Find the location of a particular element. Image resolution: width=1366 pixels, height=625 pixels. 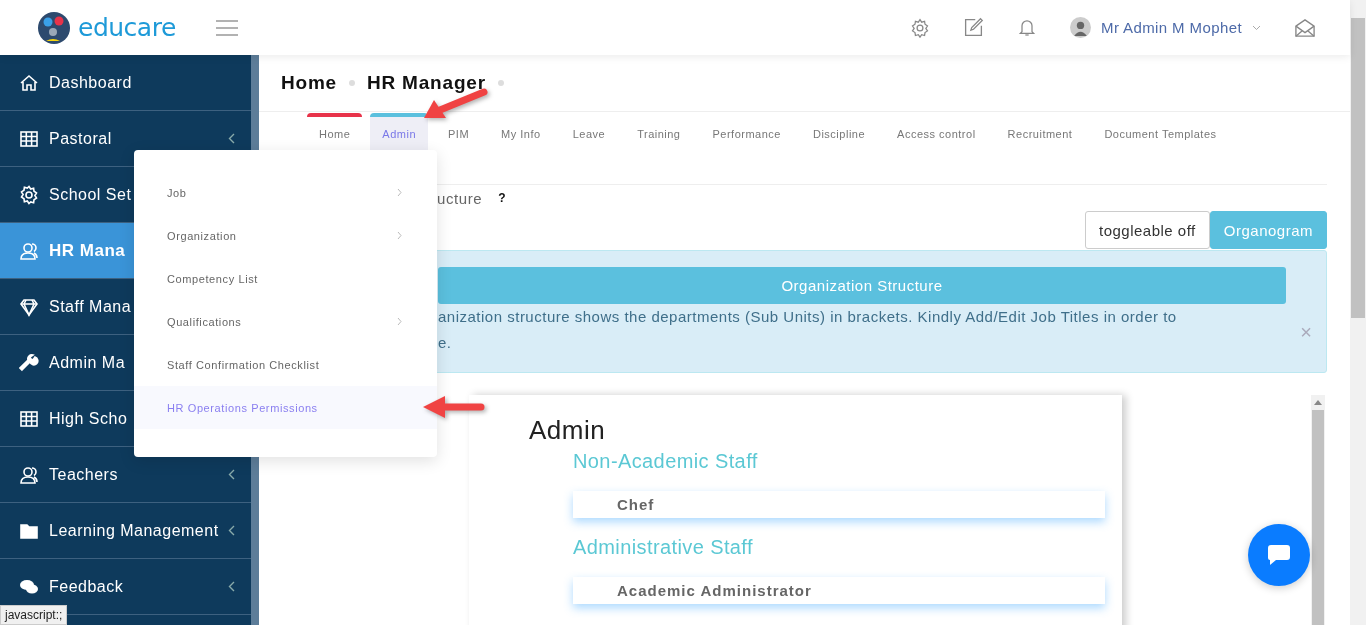

home-icon is located at coordinates (29, 82).